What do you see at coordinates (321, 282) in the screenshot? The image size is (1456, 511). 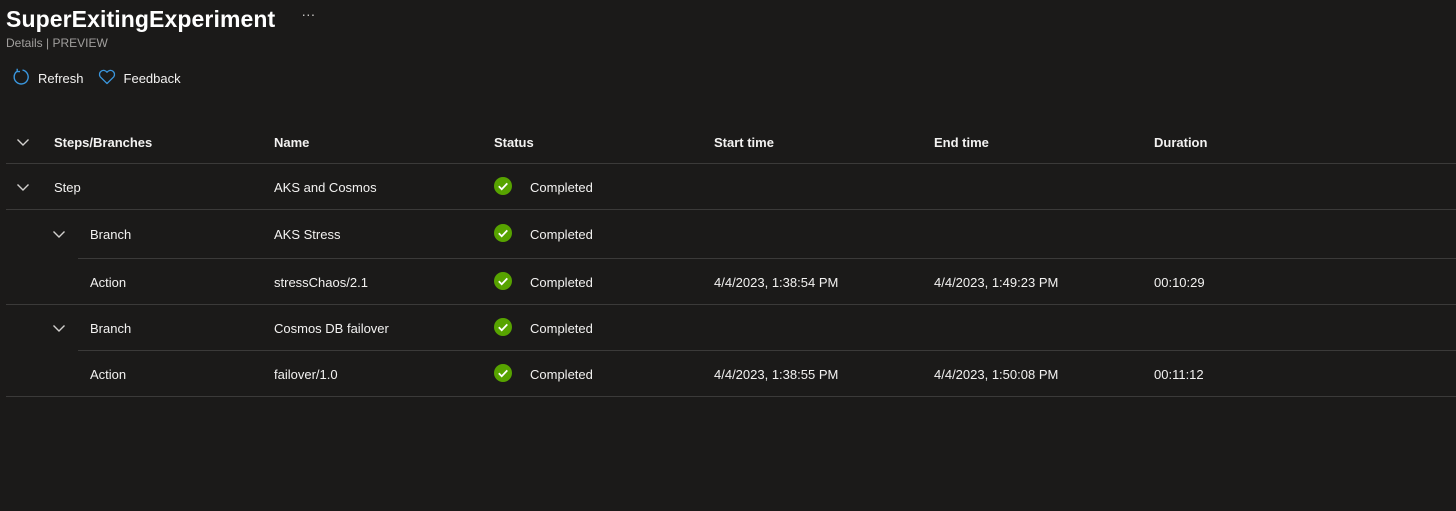 I see `row-name: stressChaos/2.1` at bounding box center [321, 282].